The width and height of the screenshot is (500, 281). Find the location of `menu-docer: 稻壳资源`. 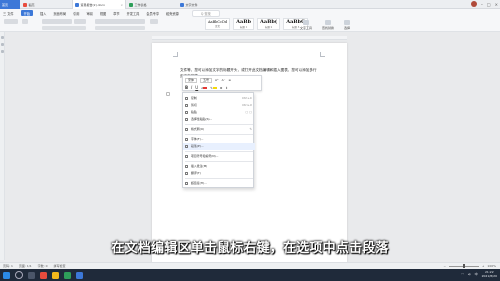

menu-docer: 稻壳资源 is located at coordinates (172, 13).